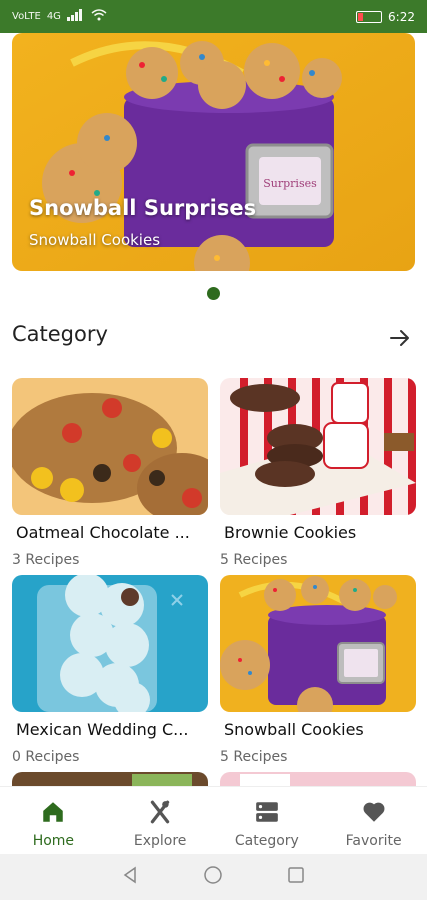 This screenshot has height=900, width=427. What do you see at coordinates (53, 816) in the screenshot?
I see `home-icon` at bounding box center [53, 816].